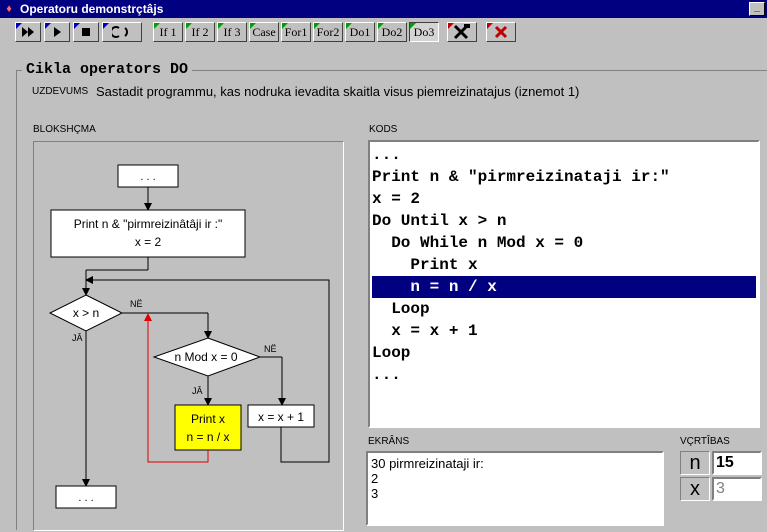 This screenshot has height=532, width=767. I want to click on toolbar-btn-if1: If 1, so click(168, 32).